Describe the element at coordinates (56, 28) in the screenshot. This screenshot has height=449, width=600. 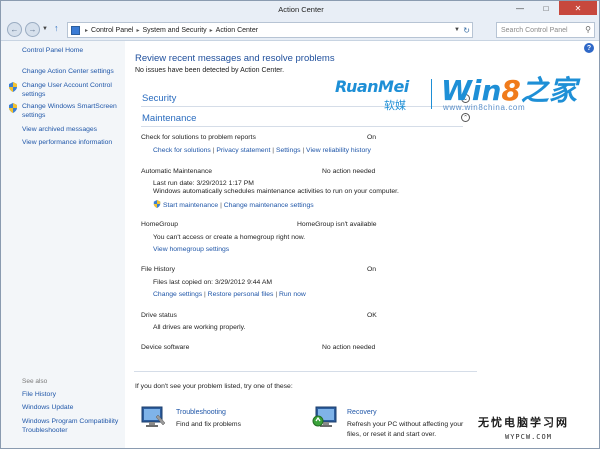
I see `up-arrow-icon: ↑` at that location.